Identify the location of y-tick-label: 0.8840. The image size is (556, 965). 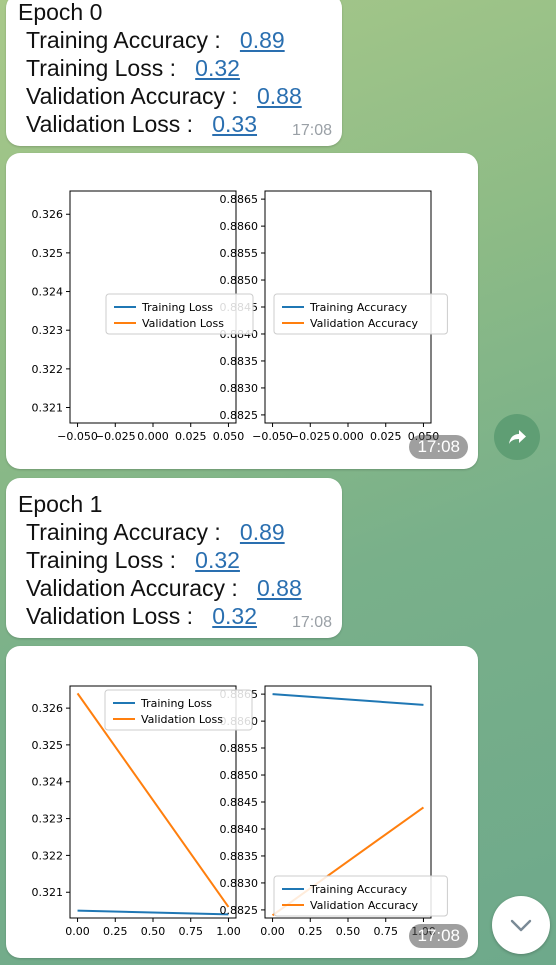
(239, 829).